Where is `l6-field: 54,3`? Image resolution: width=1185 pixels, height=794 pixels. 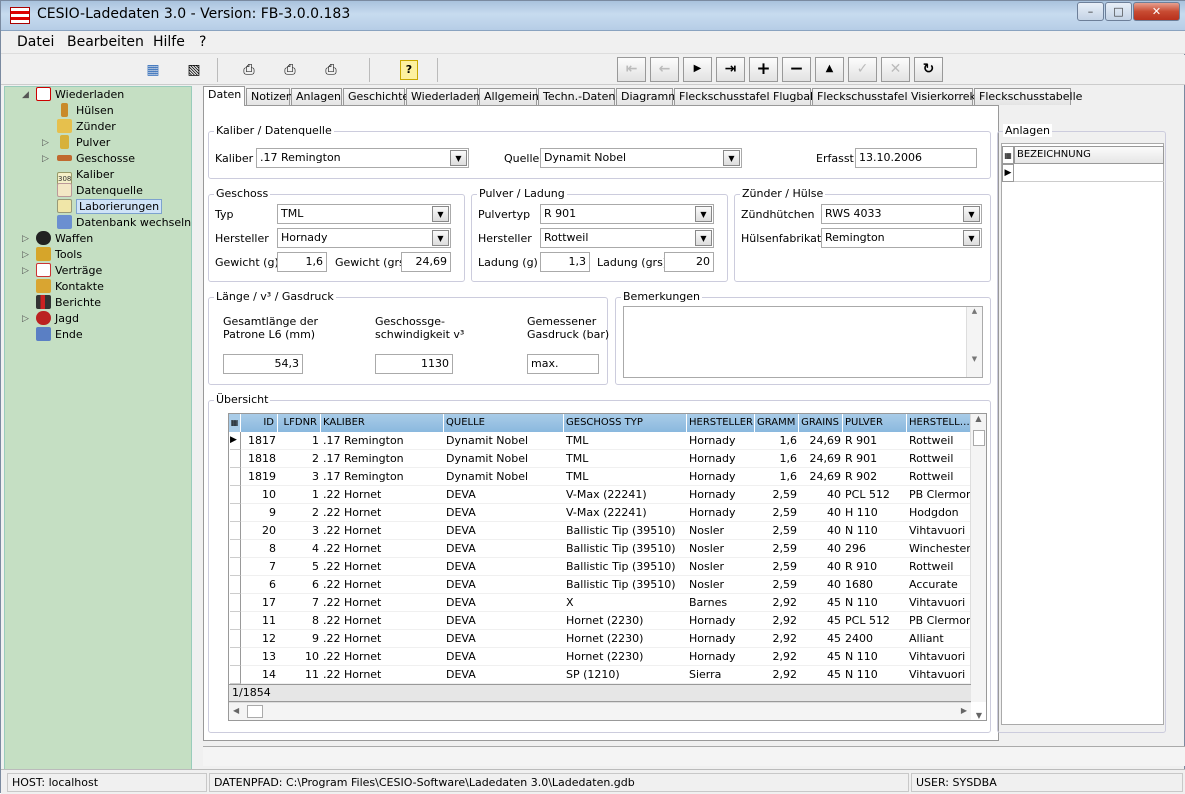
l6-field: 54,3 is located at coordinates (263, 364).